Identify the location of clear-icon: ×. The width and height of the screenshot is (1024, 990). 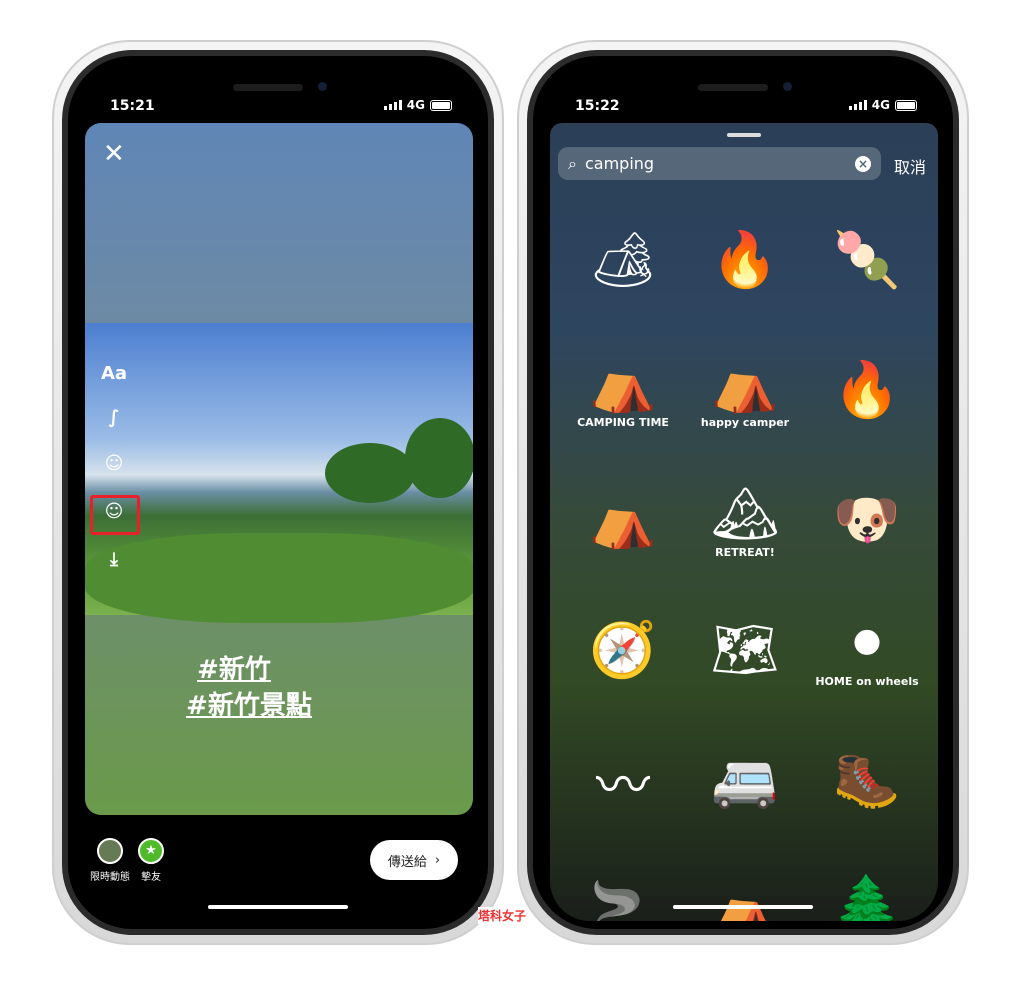
(863, 163).